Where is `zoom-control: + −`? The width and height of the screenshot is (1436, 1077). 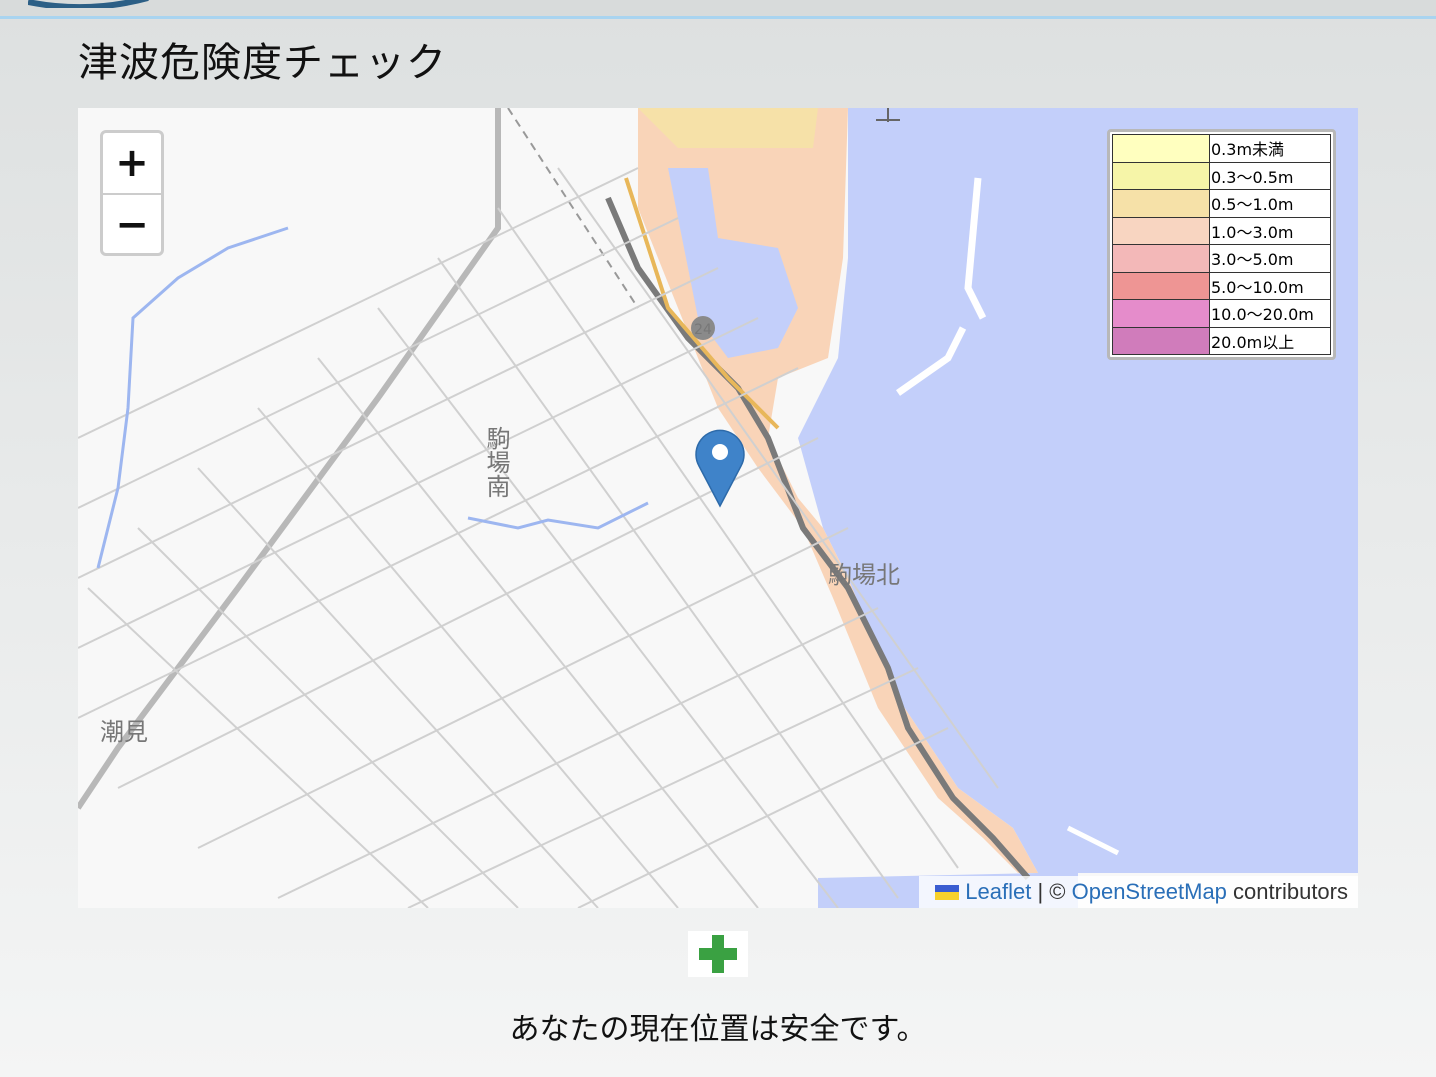 zoom-control: + − is located at coordinates (132, 193).